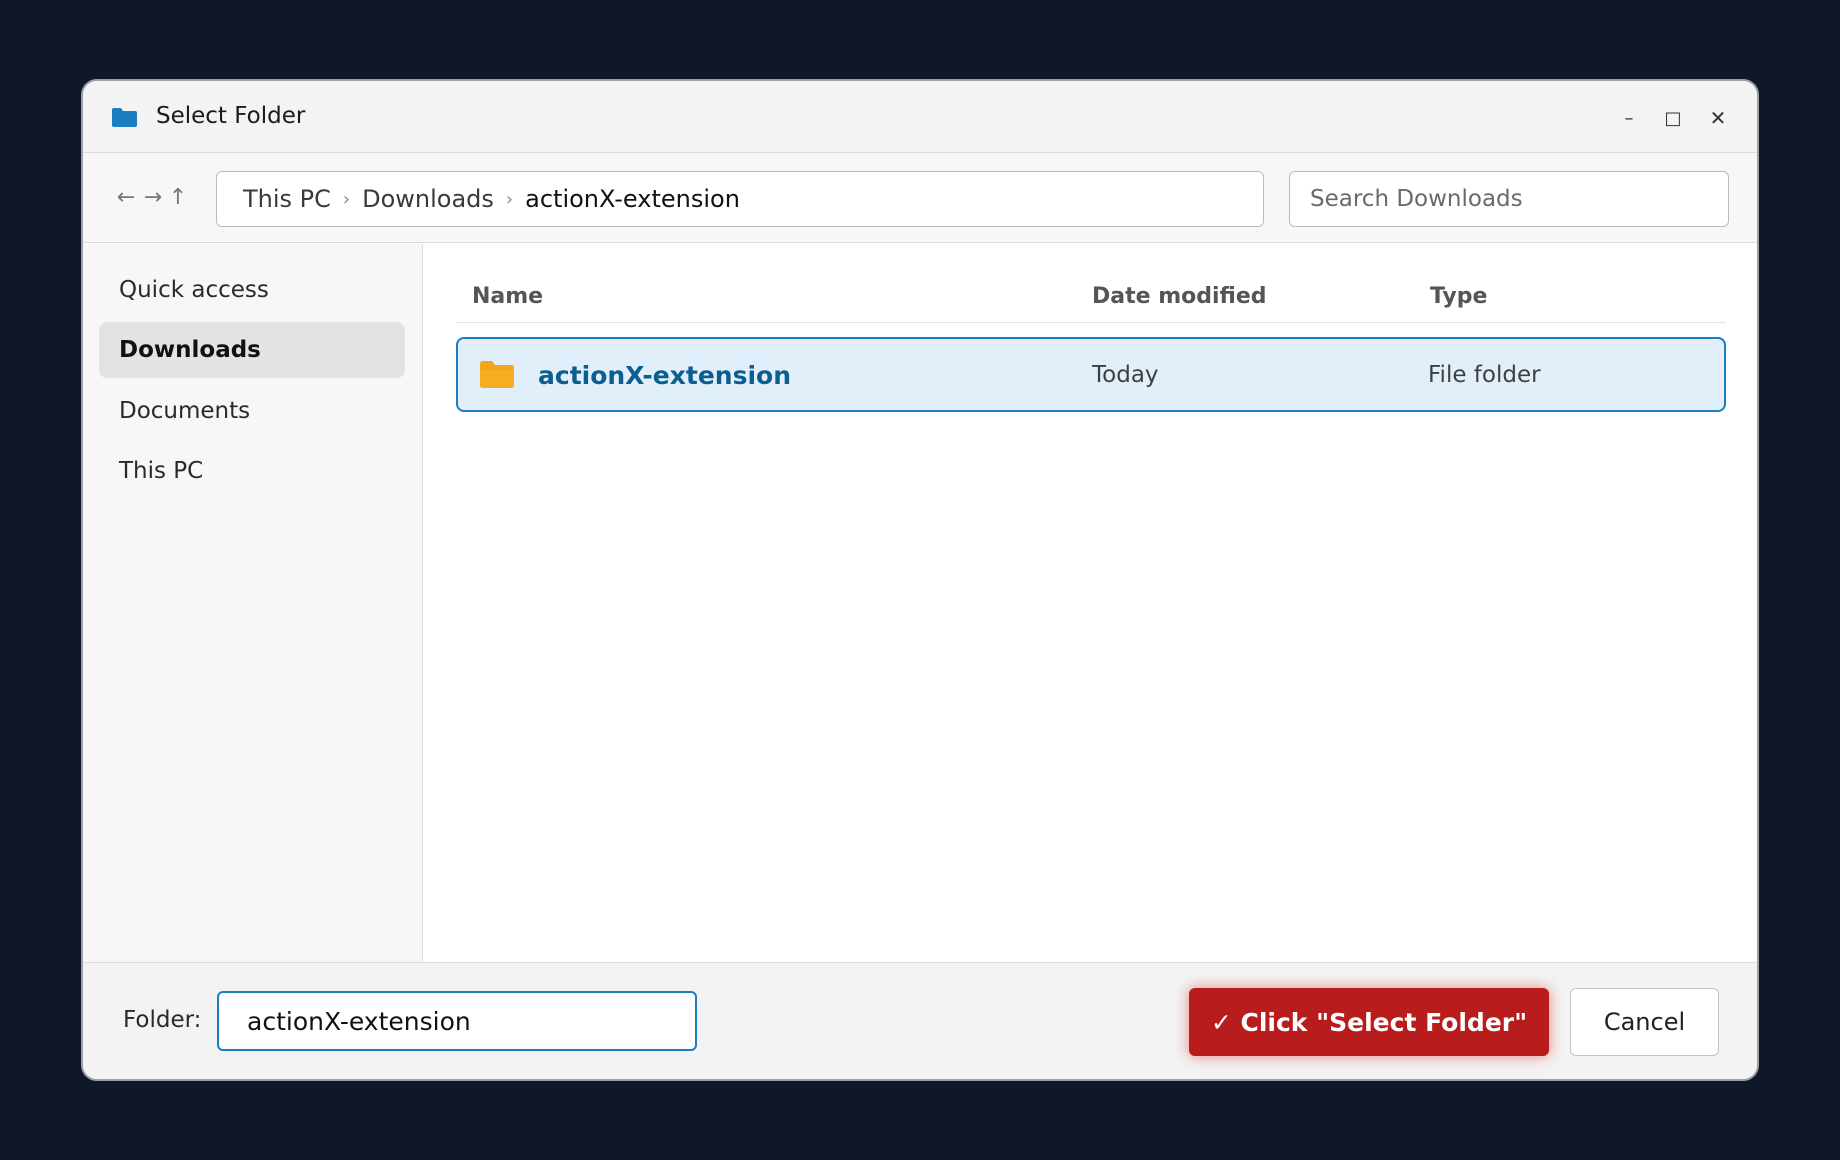  What do you see at coordinates (252, 471) in the screenshot?
I see `sidebar-item-this-pc: This PC` at bounding box center [252, 471].